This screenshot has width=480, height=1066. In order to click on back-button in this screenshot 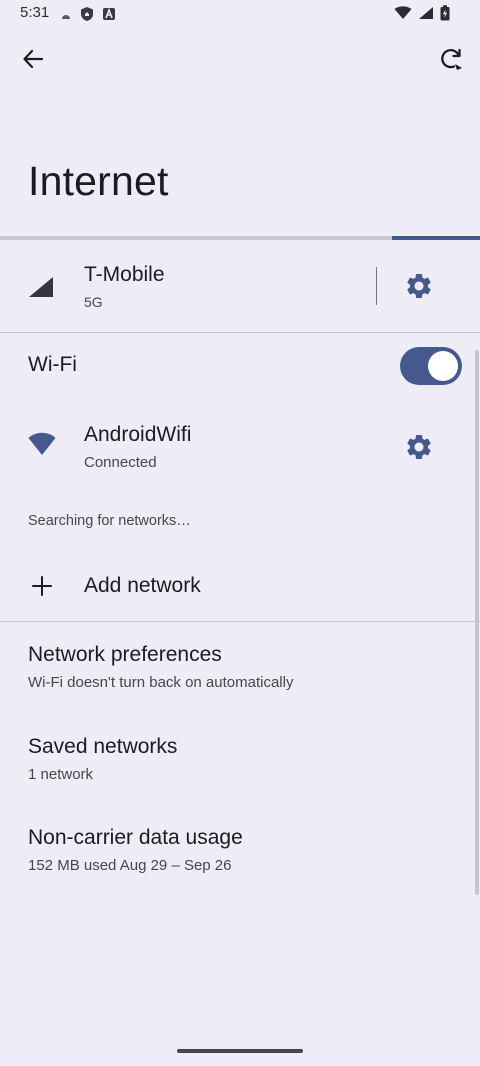, I will do `click(33, 61)`.